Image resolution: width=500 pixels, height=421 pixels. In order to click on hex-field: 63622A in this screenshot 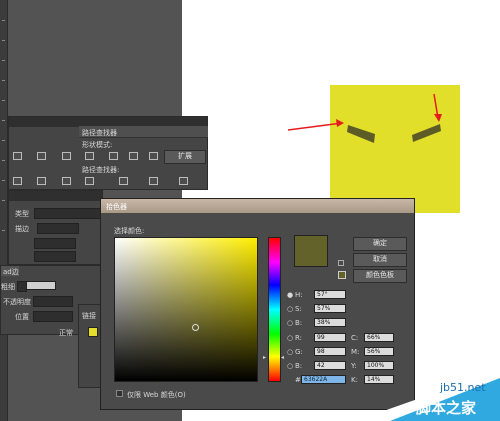, I will do `click(323, 379)`.